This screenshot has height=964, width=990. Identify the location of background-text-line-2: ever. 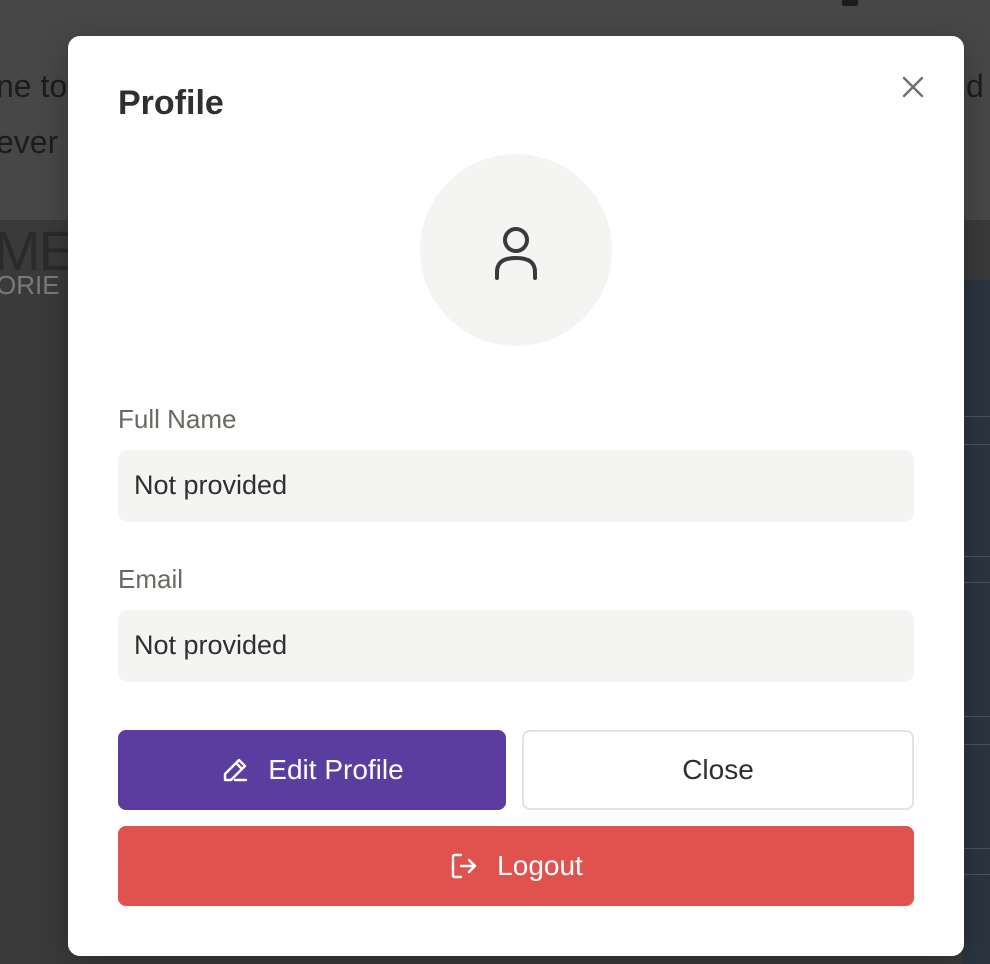
(29, 142).